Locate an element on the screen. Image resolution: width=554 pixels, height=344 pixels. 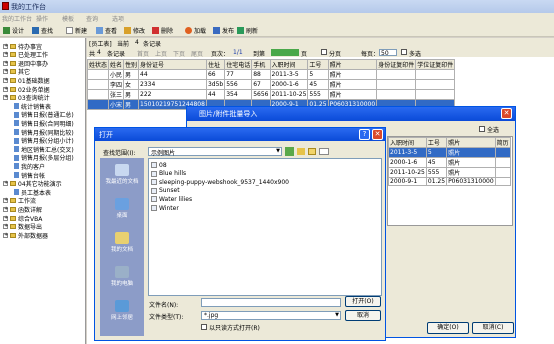
table-row: 李四女 2334 3d5b 556 67 2000-1-6 45 照片 is located at coordinates (271, 84).